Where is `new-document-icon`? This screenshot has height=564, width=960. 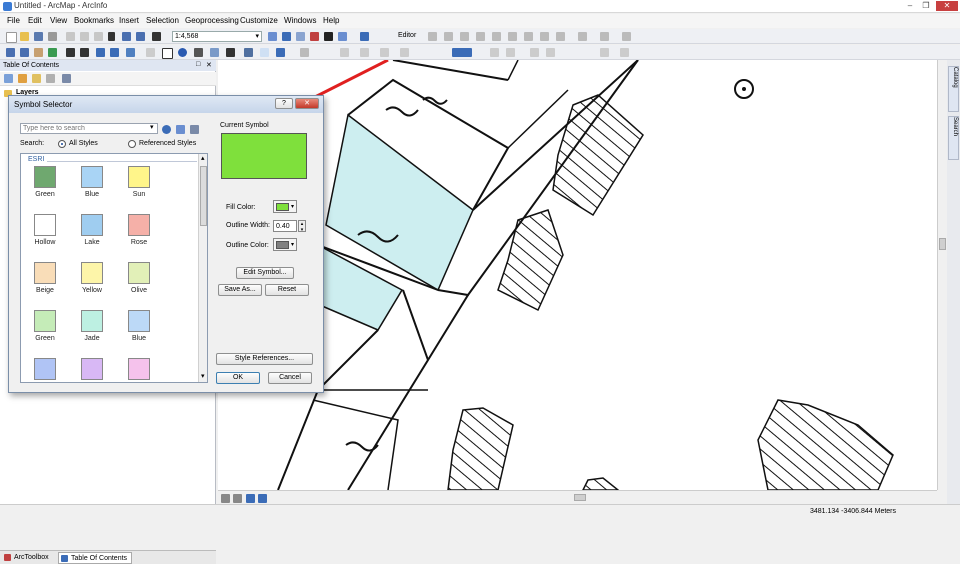 new-document-icon is located at coordinates (11, 37).